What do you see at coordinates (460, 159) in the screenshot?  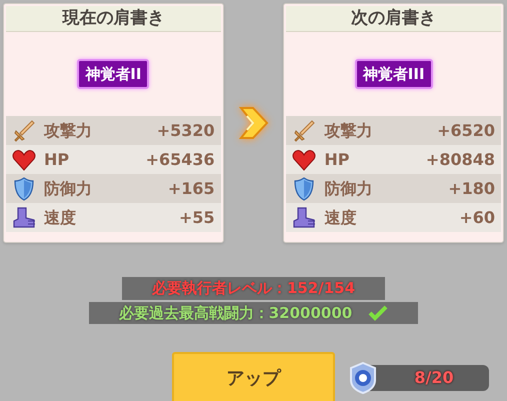 I see `stat-value: +80848` at bounding box center [460, 159].